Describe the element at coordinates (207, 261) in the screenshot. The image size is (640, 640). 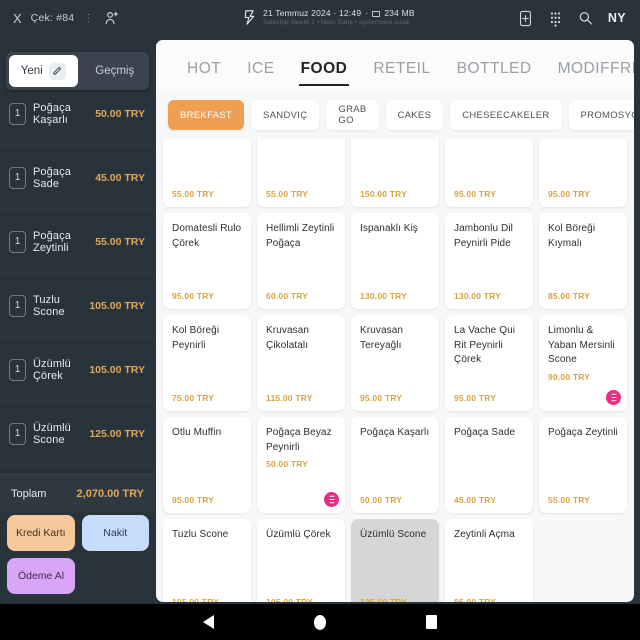
I see `product-card: Domatesli Rulo Çörek 95.00 TRY` at that location.